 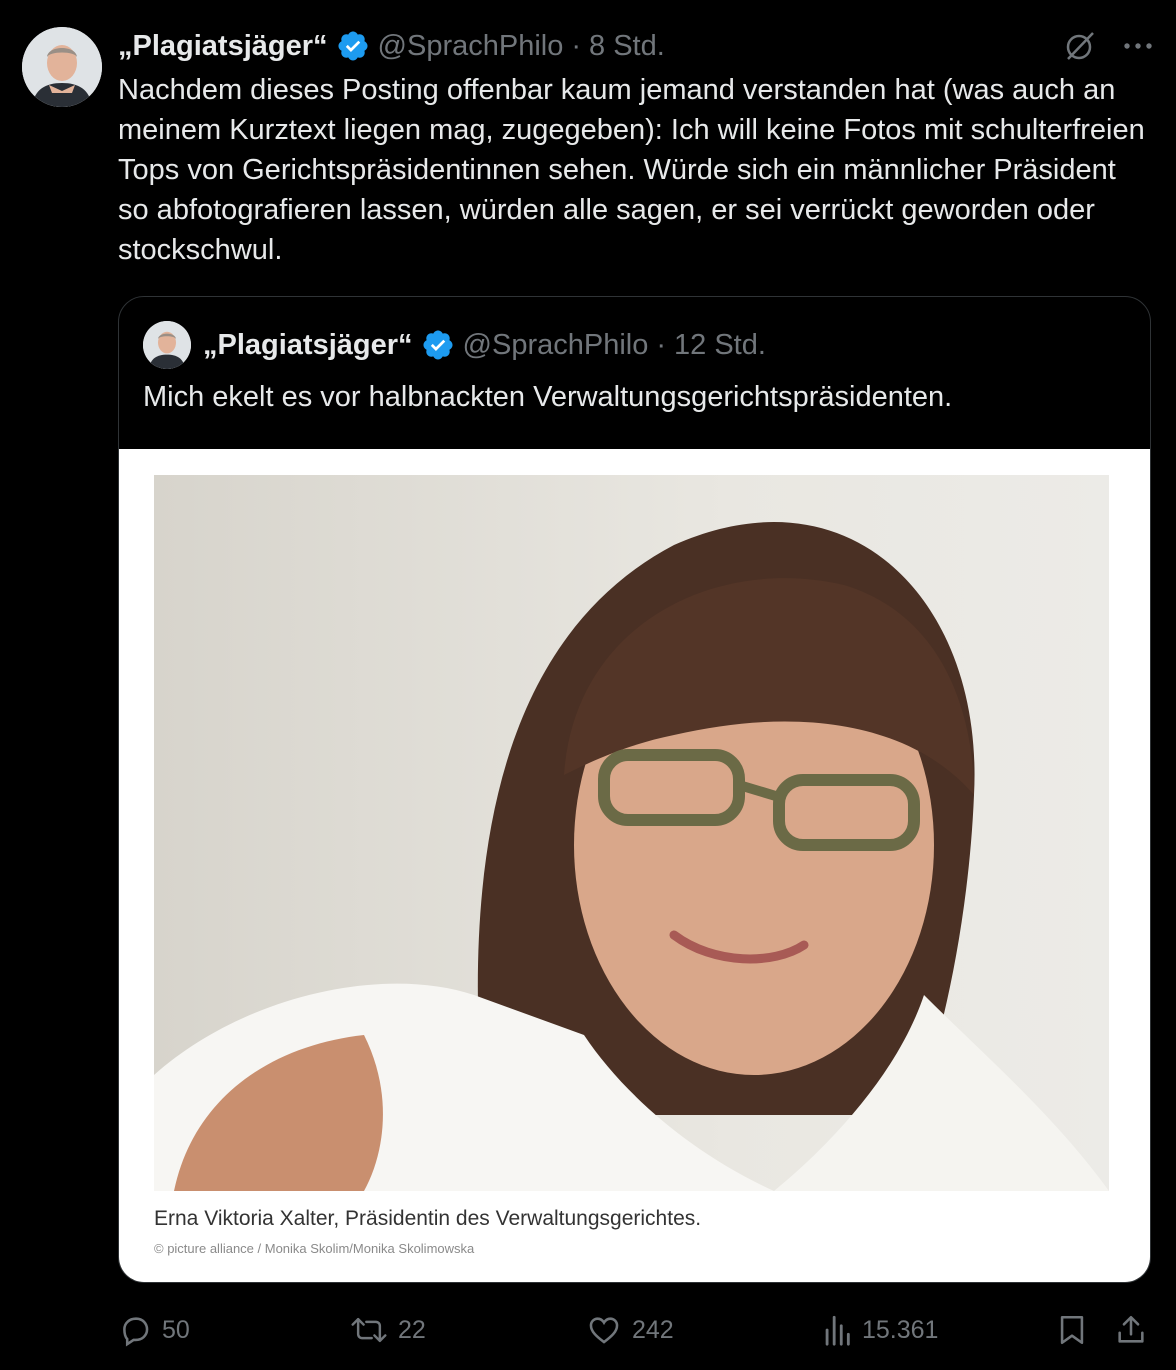 I want to click on quoted-author-name: „Plagiatsjäger“, so click(x=308, y=344).